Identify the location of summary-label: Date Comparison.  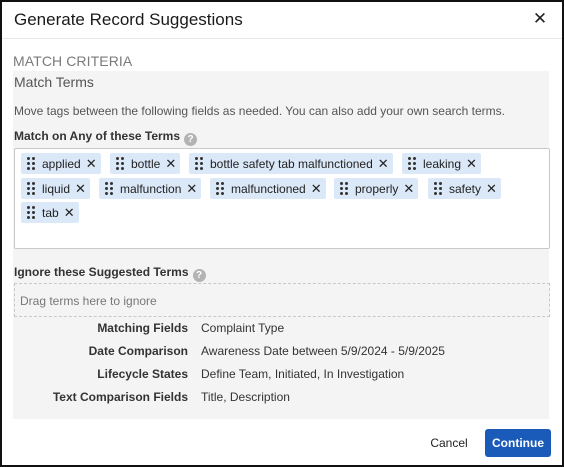
(138, 351).